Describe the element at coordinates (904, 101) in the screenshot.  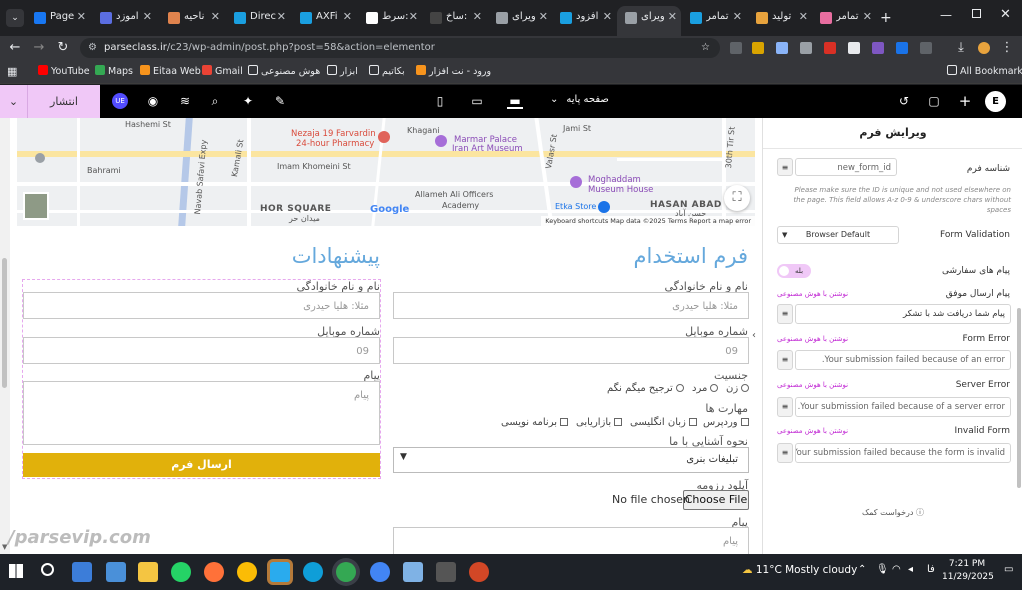
I see `history-icon: ↺` at that location.